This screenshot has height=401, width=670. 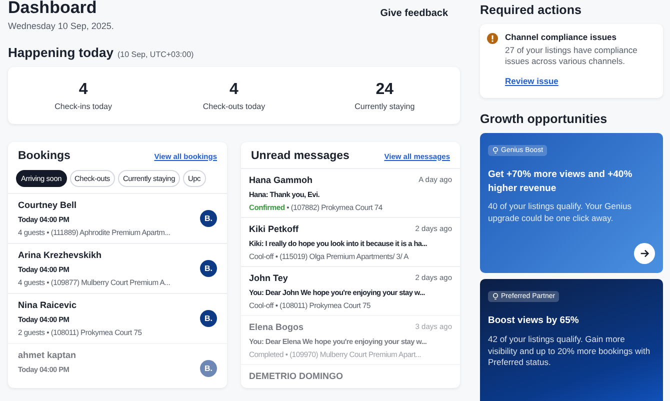 I want to click on review-link: Review issue, so click(x=531, y=81).